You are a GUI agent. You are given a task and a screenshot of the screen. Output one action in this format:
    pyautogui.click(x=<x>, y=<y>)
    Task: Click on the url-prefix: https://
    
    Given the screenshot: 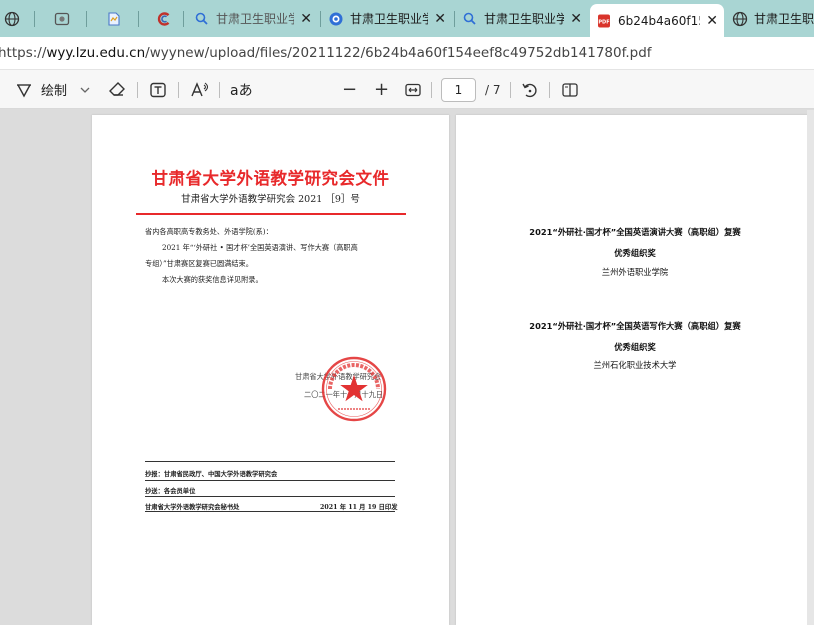 What is the action you would take?
    pyautogui.click(x=23, y=53)
    